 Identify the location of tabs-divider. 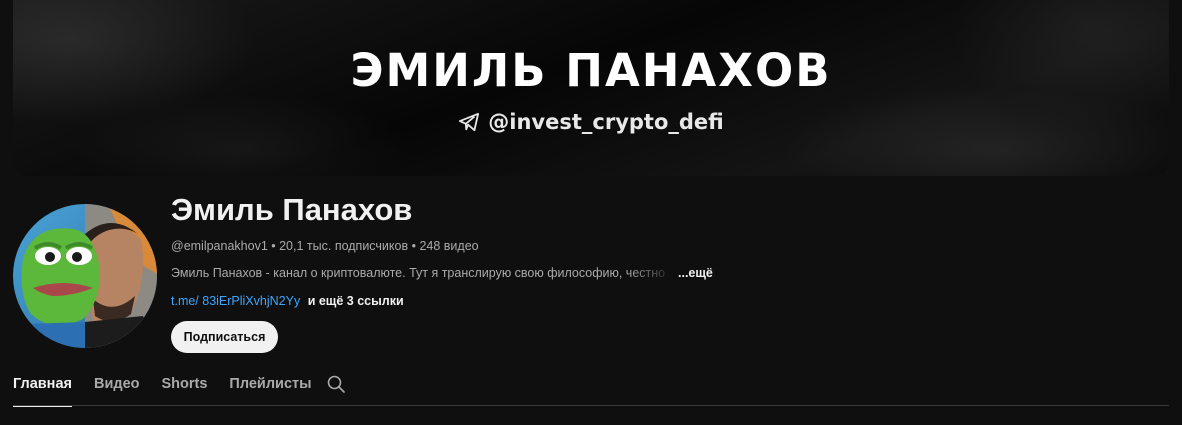
(591, 405).